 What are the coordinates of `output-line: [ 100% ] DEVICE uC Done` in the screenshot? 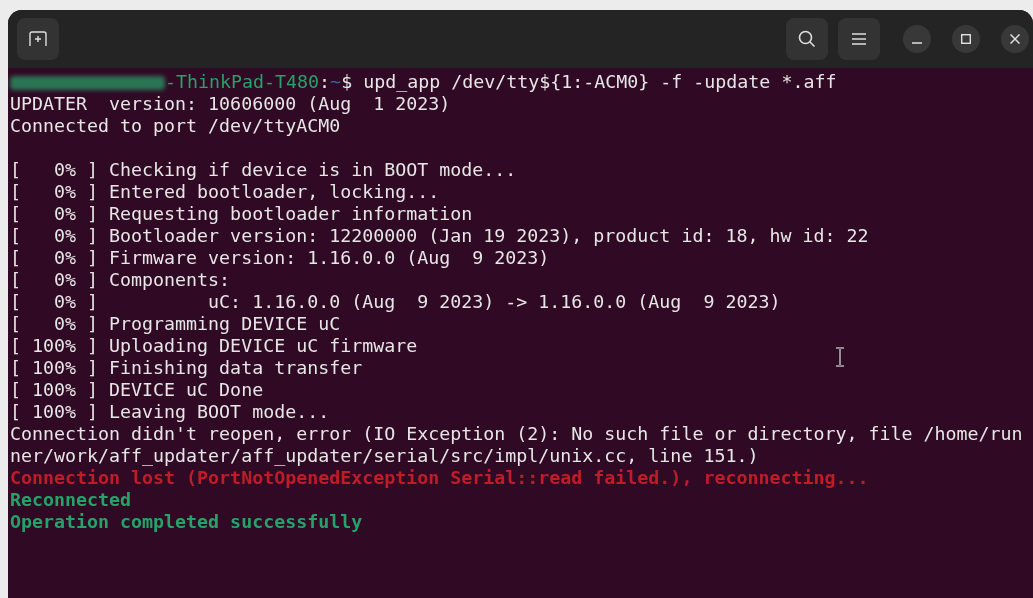 It's located at (137, 389).